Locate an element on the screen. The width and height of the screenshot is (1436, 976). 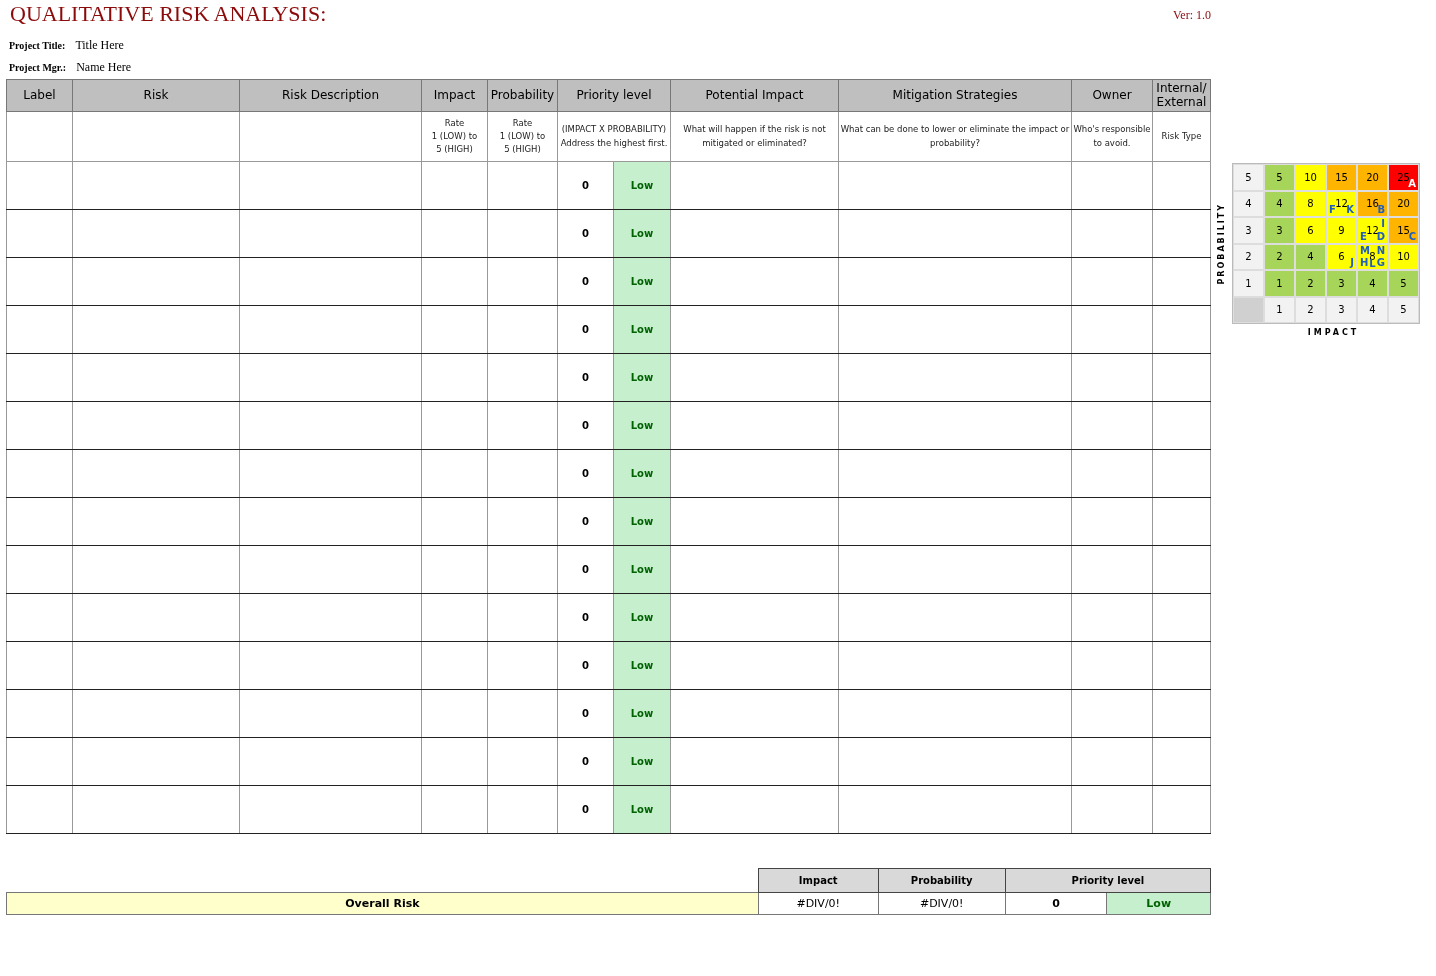
column-note: What will happen if the risk is not mitigated or eliminated? is located at coordinates (754, 136).